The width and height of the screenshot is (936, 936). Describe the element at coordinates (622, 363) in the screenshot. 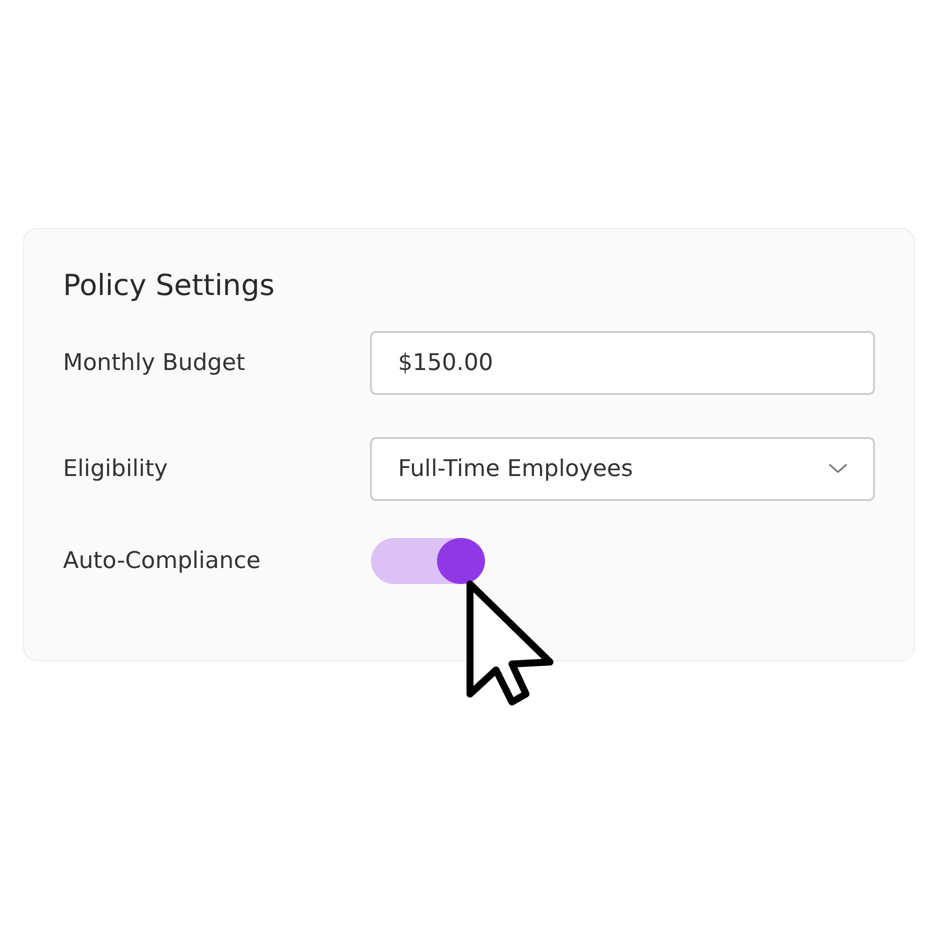

I see `budget-field: $150.00` at that location.